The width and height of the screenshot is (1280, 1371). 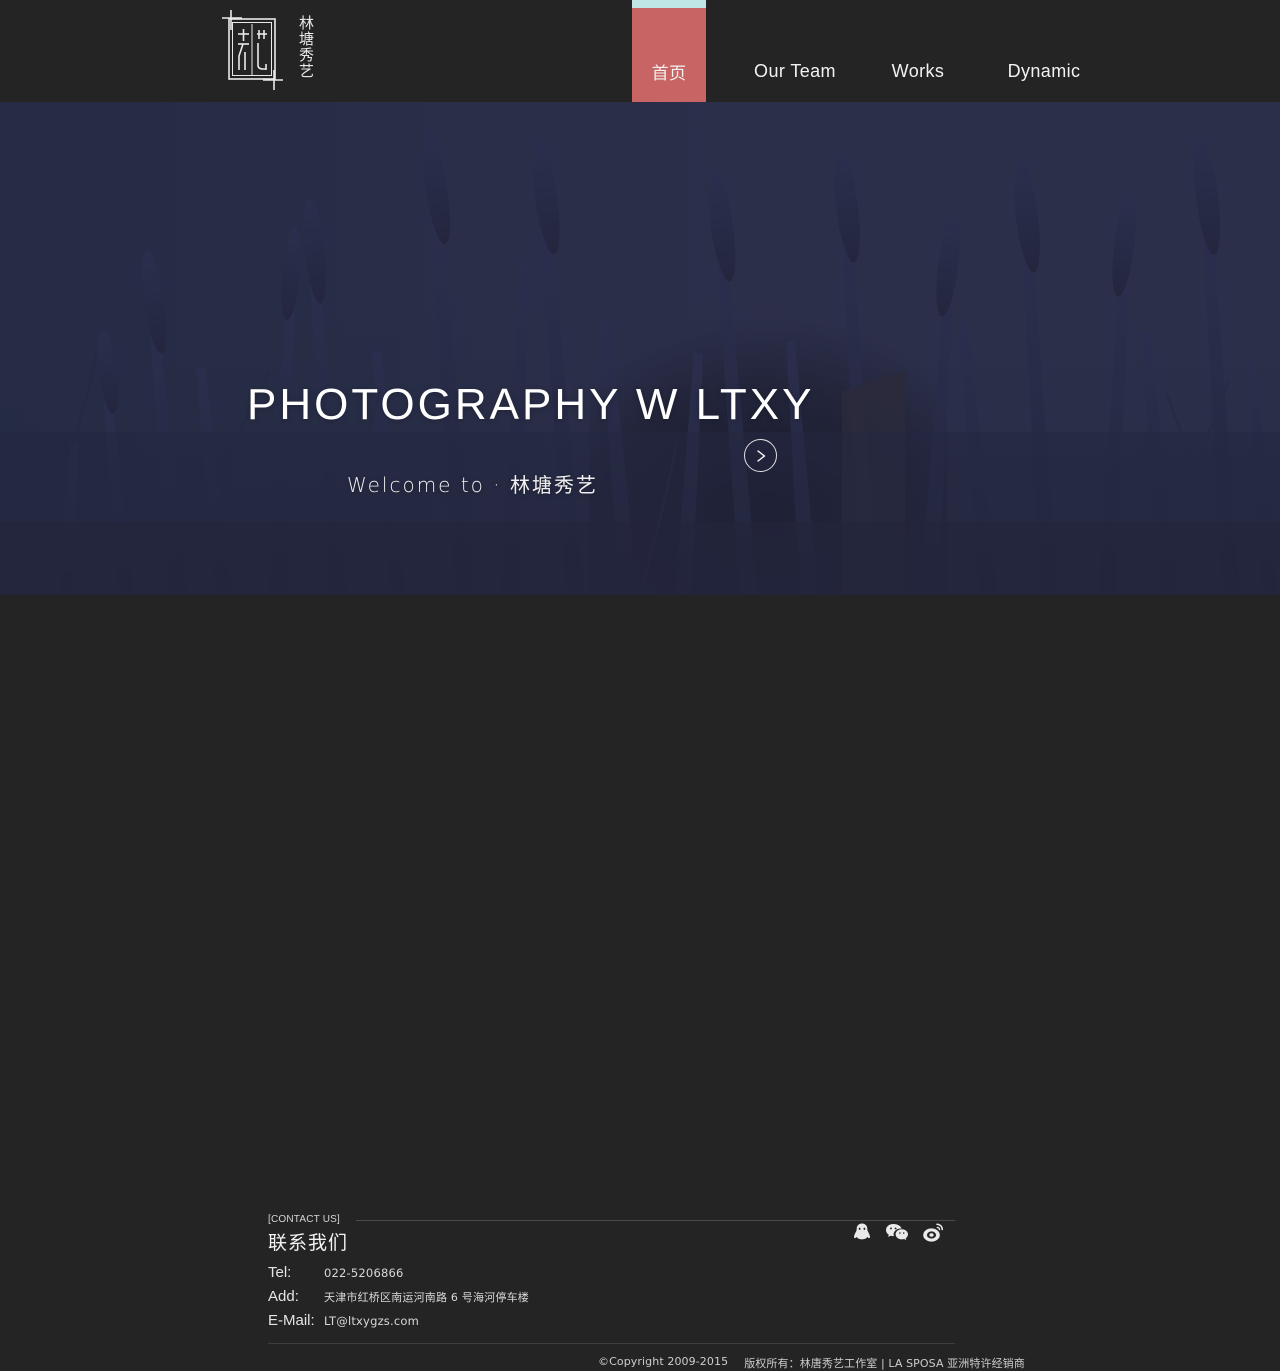 What do you see at coordinates (364, 1273) in the screenshot?
I see `contact-value: 022-5206866` at bounding box center [364, 1273].